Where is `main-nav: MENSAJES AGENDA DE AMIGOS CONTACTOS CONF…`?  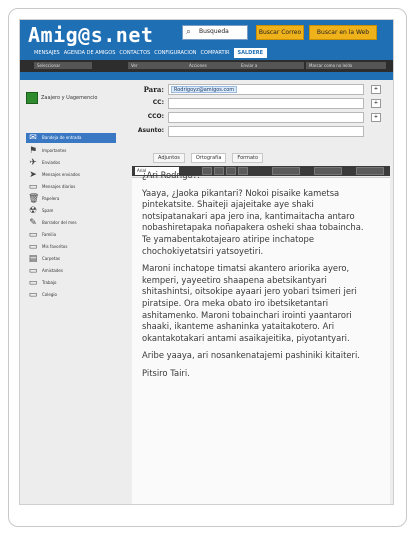 main-nav: MENSAJES AGENDA DE AMIGOS CONTACTOS CONF… is located at coordinates (151, 53).